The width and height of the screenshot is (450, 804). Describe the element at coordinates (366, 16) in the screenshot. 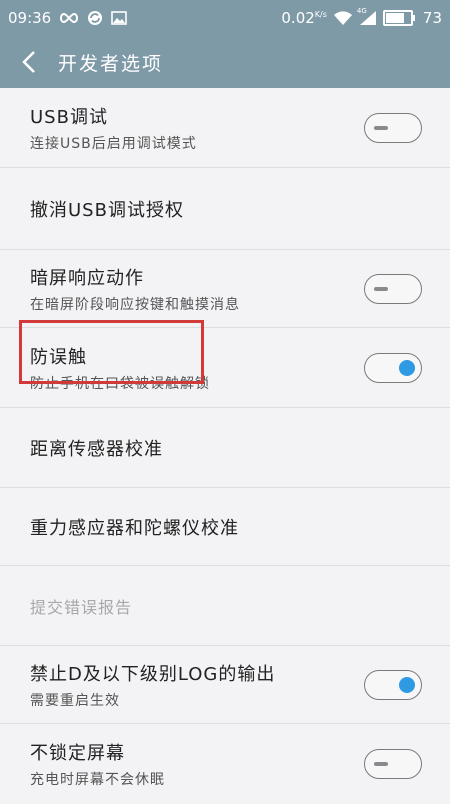

I see `signal-icon: 4G` at that location.